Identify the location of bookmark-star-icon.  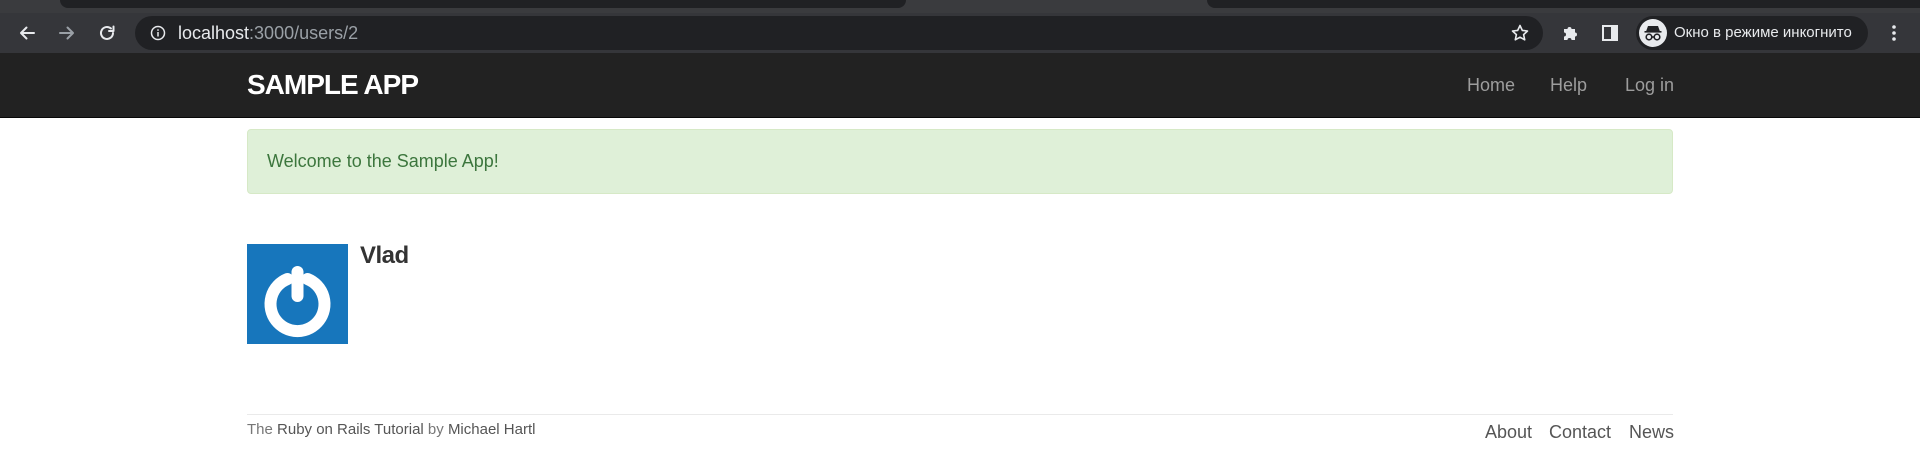
(1520, 33).